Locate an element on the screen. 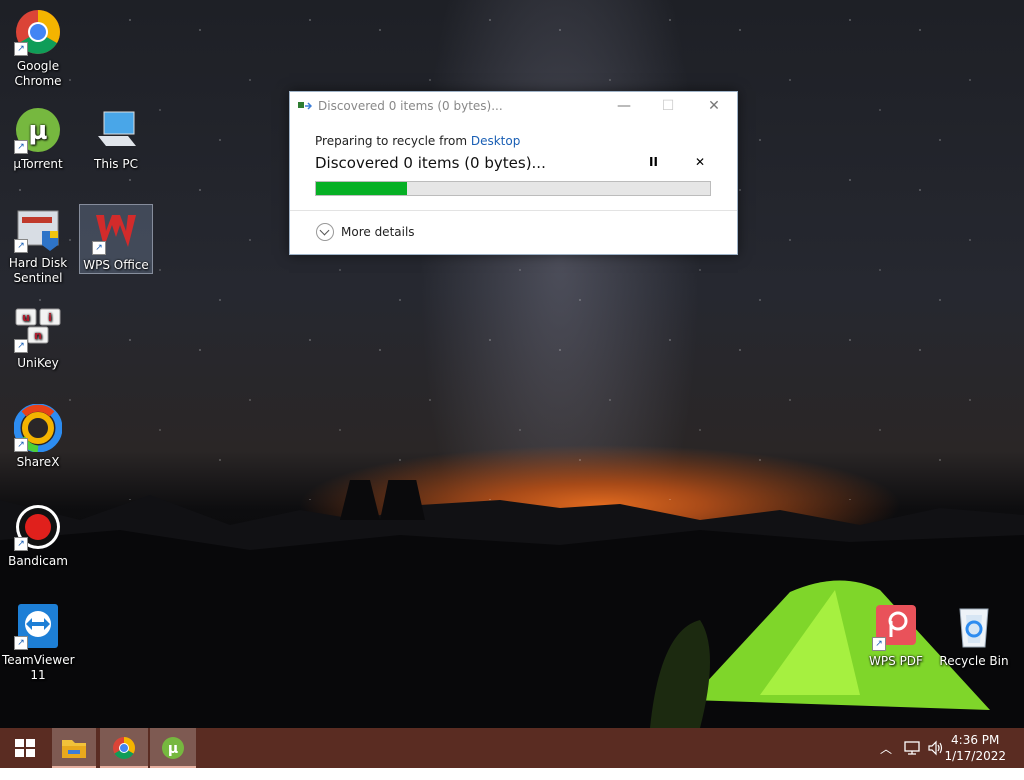 Image resolution: width=1024 pixels, height=780 pixels. chrome-icon: ↗ is located at coordinates (38, 32).